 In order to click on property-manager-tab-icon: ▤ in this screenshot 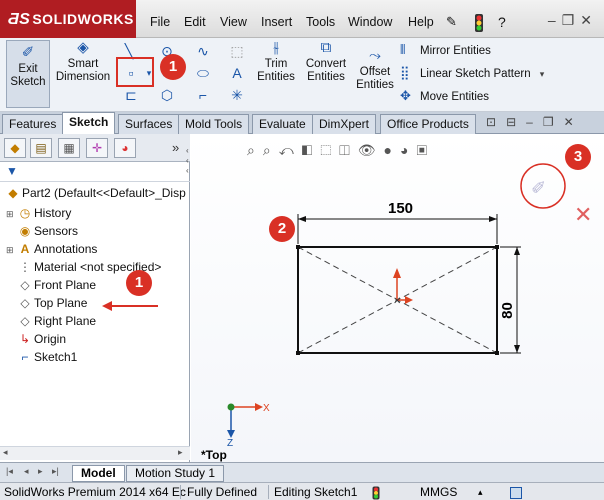, I will do `click(41, 148)`.